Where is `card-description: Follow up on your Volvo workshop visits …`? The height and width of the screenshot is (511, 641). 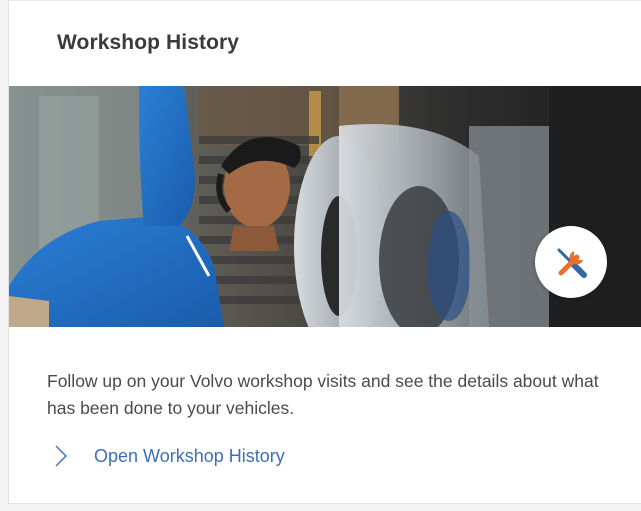
card-description: Follow up on your Volvo workshop visits … is located at coordinates (323, 394).